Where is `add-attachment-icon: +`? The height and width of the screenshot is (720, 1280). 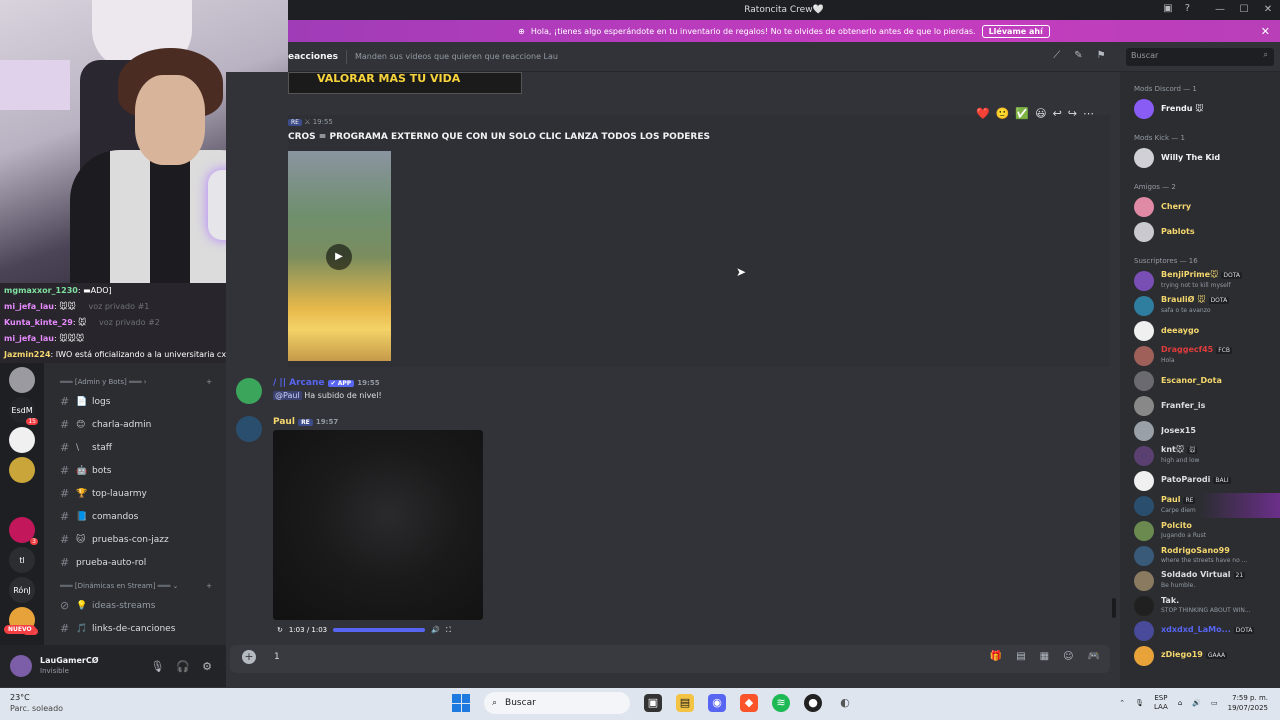
add-attachment-icon: + is located at coordinates (249, 657).